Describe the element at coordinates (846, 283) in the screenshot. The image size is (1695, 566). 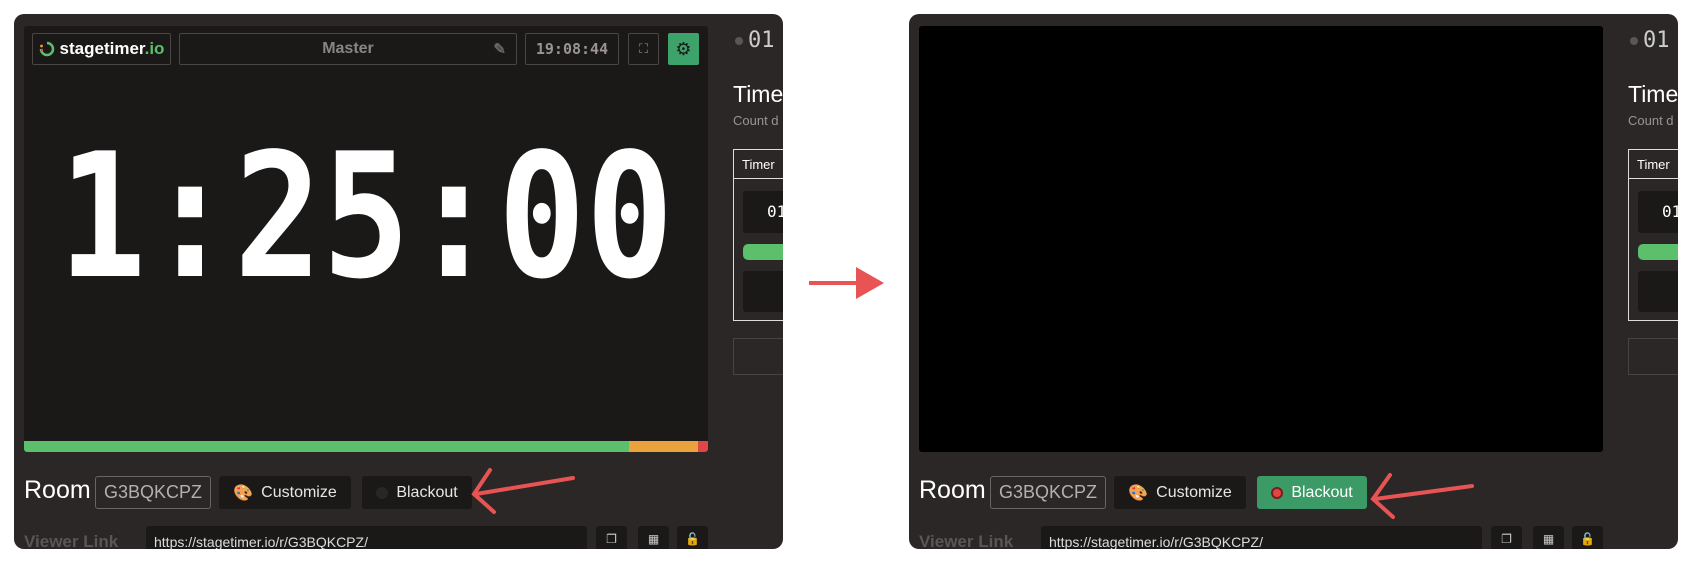
I see `transition-arrow-icon` at that location.